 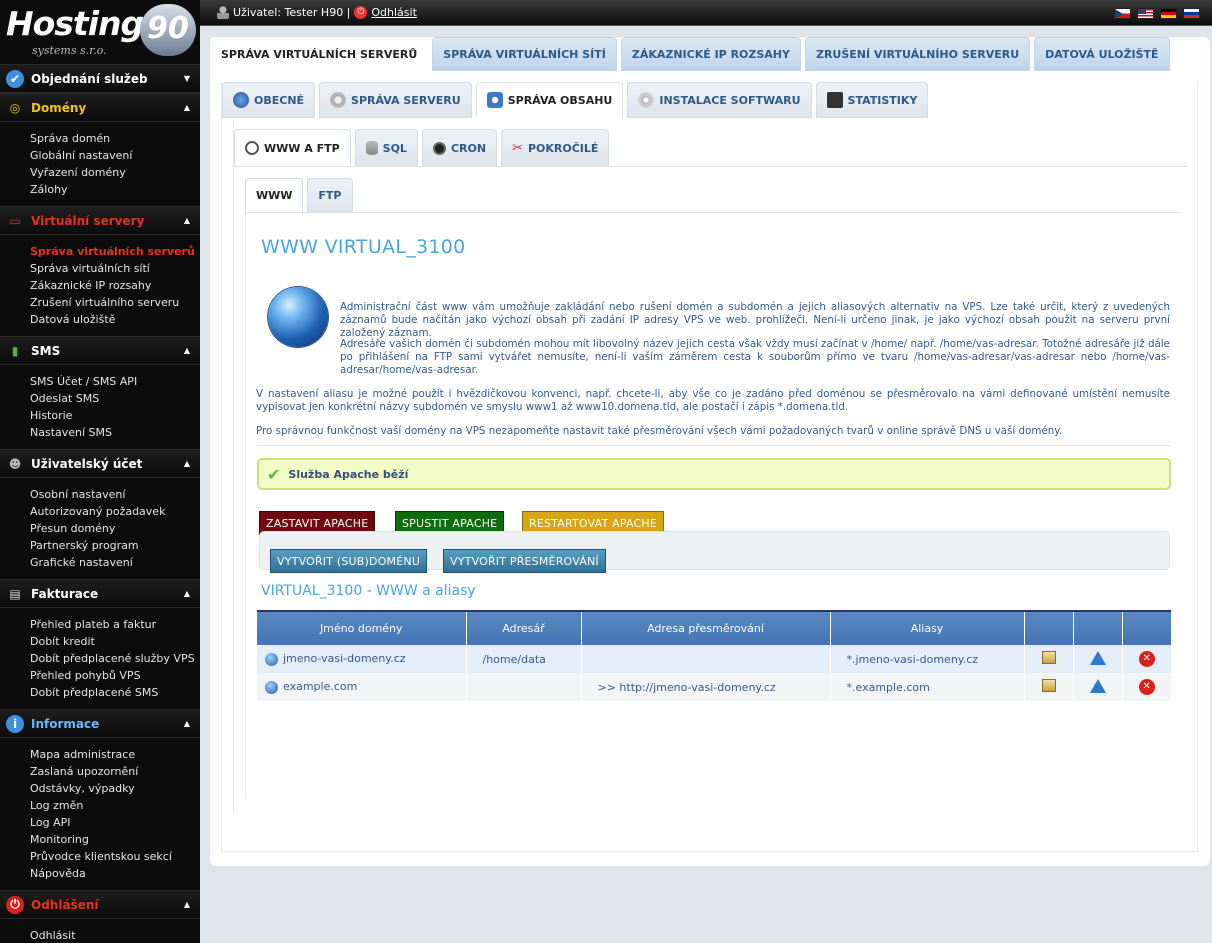 What do you see at coordinates (115, 155) in the screenshot?
I see `sidebar-item: Globální nastavení` at bounding box center [115, 155].